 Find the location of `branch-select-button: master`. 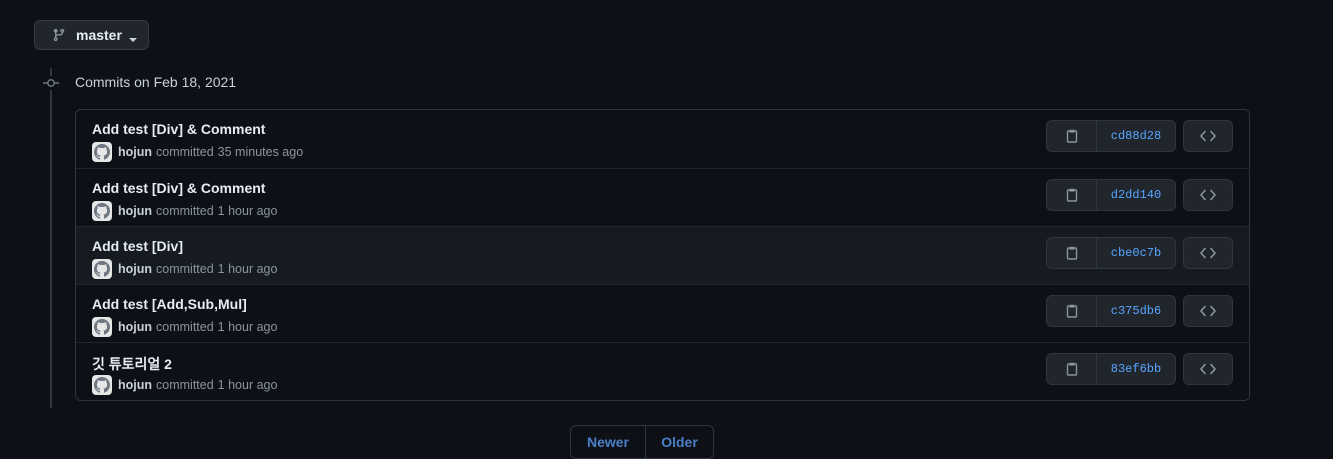

branch-select-button: master is located at coordinates (91, 35).